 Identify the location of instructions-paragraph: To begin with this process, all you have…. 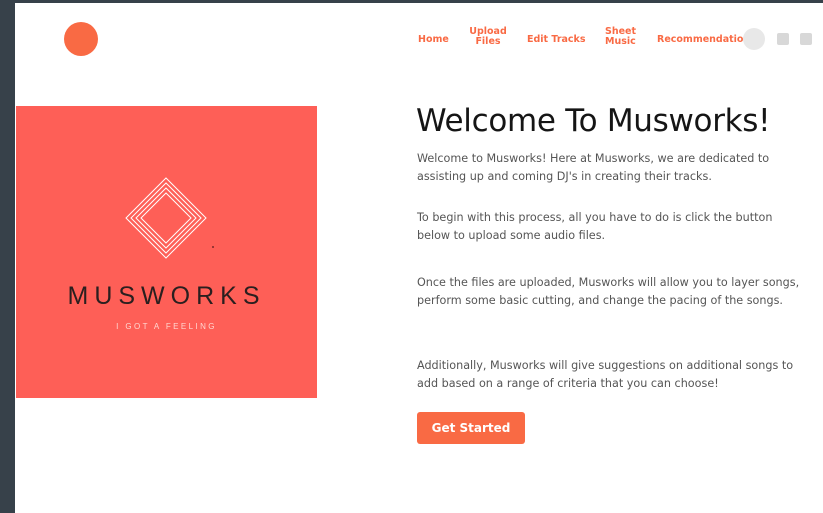
(595, 226).